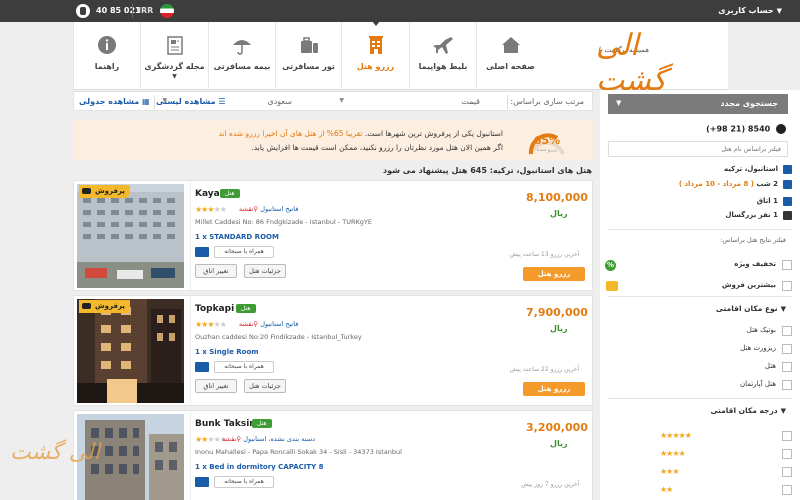 The image size is (800, 500). I want to click on bestseller-icon, so click(612, 286).